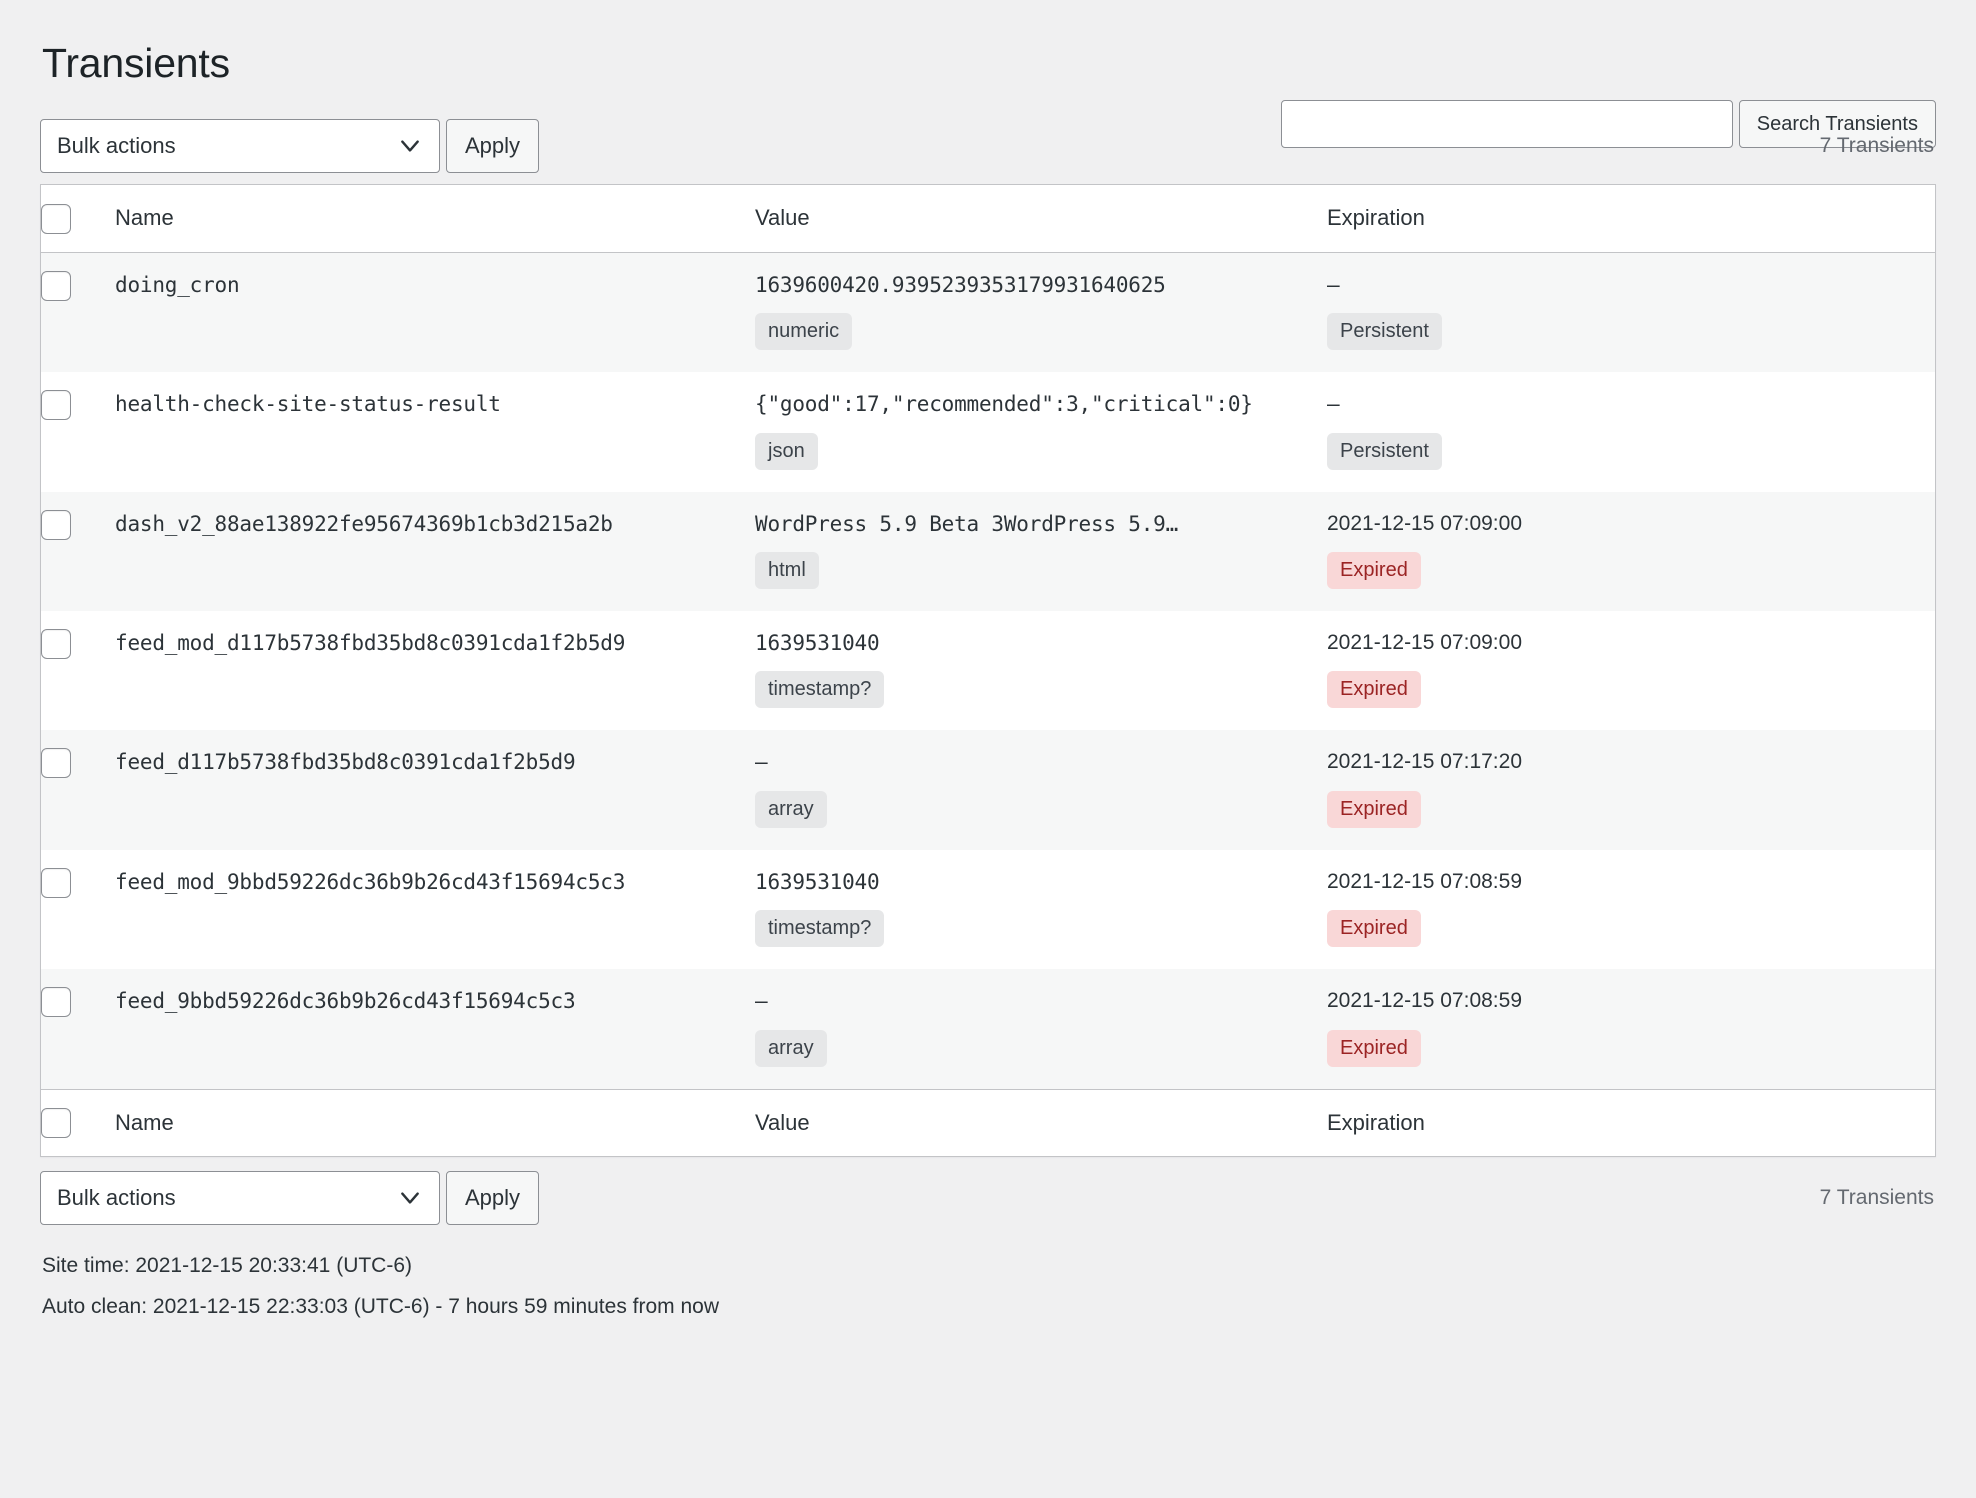  Describe the element at coordinates (116, 146) in the screenshot. I see `bulk-actions-select-top-label: Bulk actions` at that location.